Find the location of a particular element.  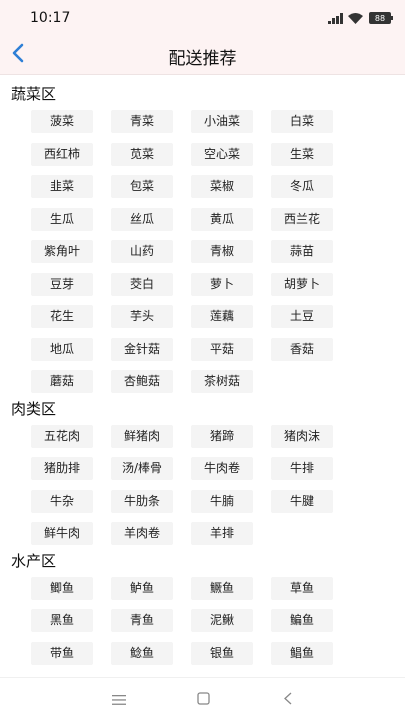

item-tag: 蒜苗 is located at coordinates (302, 251).